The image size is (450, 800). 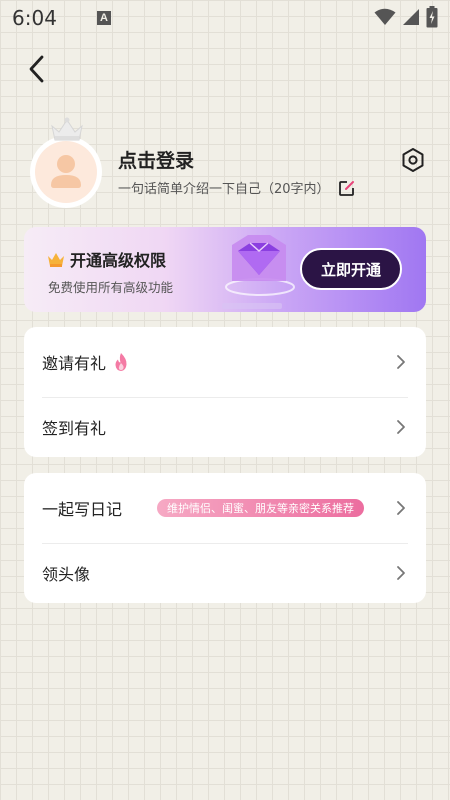 What do you see at coordinates (103, 18) in the screenshot?
I see `notification-icon: A` at bounding box center [103, 18].